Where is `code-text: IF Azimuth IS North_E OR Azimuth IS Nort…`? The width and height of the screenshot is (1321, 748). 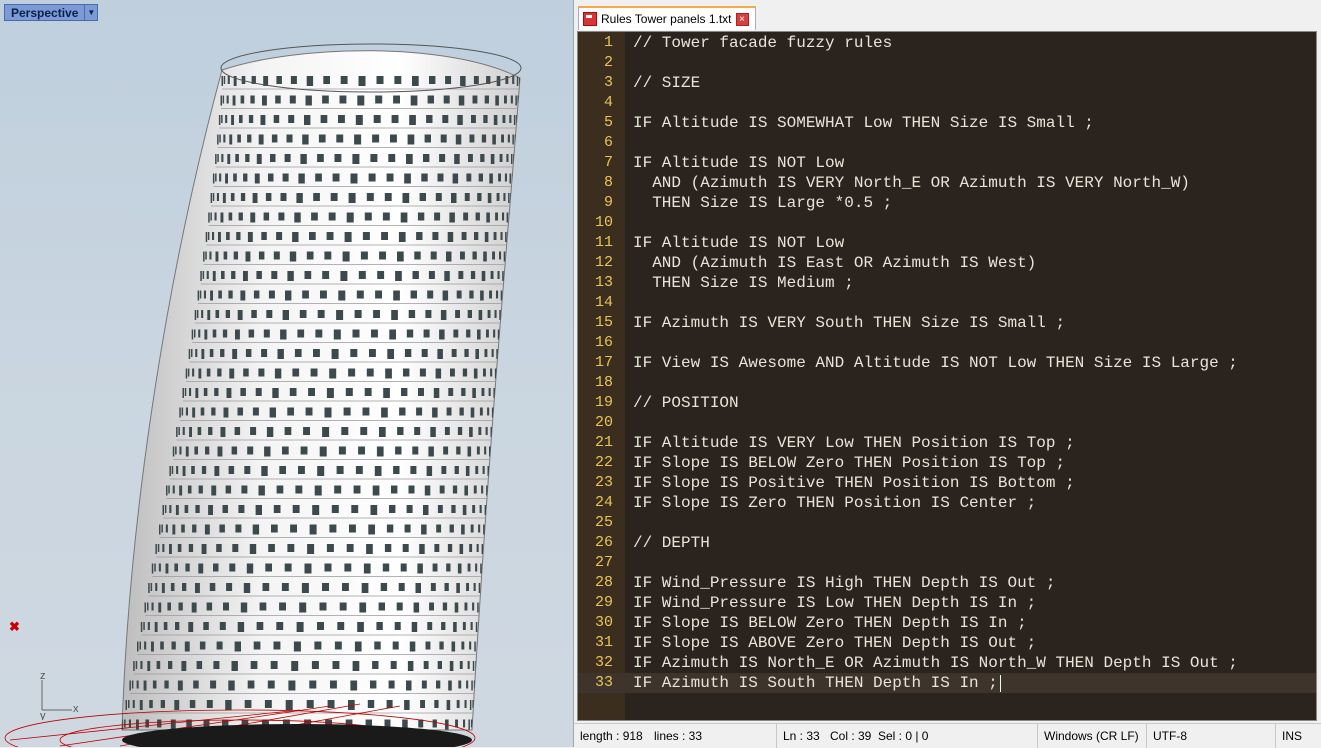
code-text: IF Azimuth IS North_E OR Azimuth IS Nort… is located at coordinates (935, 663).